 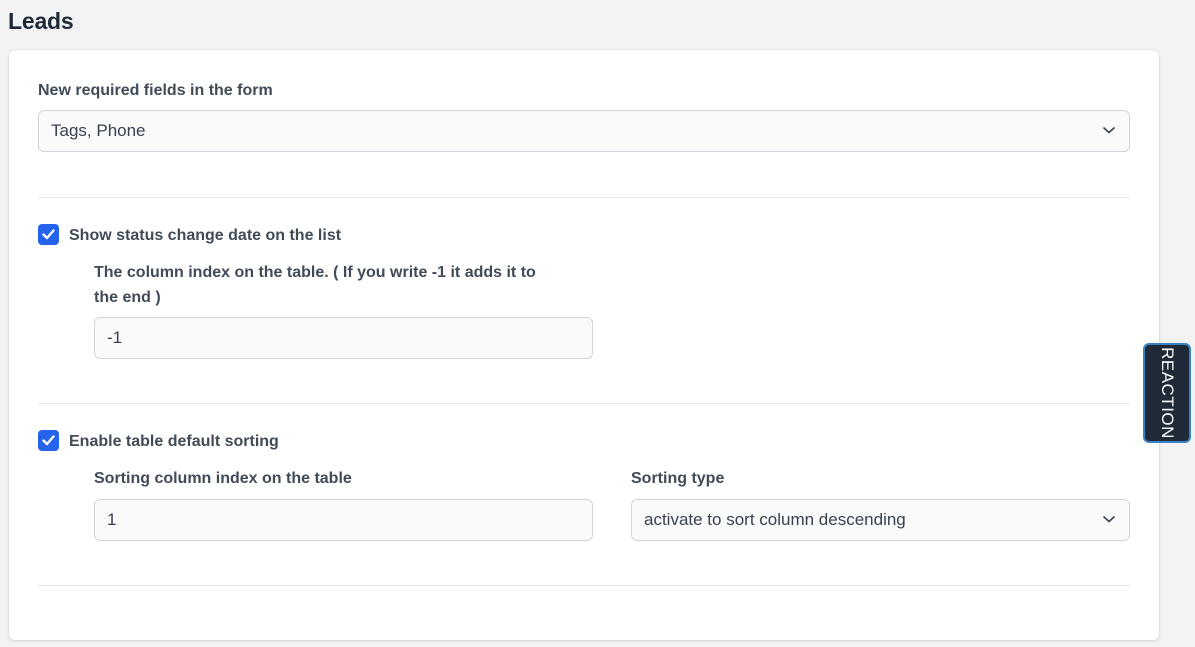 I want to click on sorting-type-select: activate to sort column descending, so click(x=880, y=520).